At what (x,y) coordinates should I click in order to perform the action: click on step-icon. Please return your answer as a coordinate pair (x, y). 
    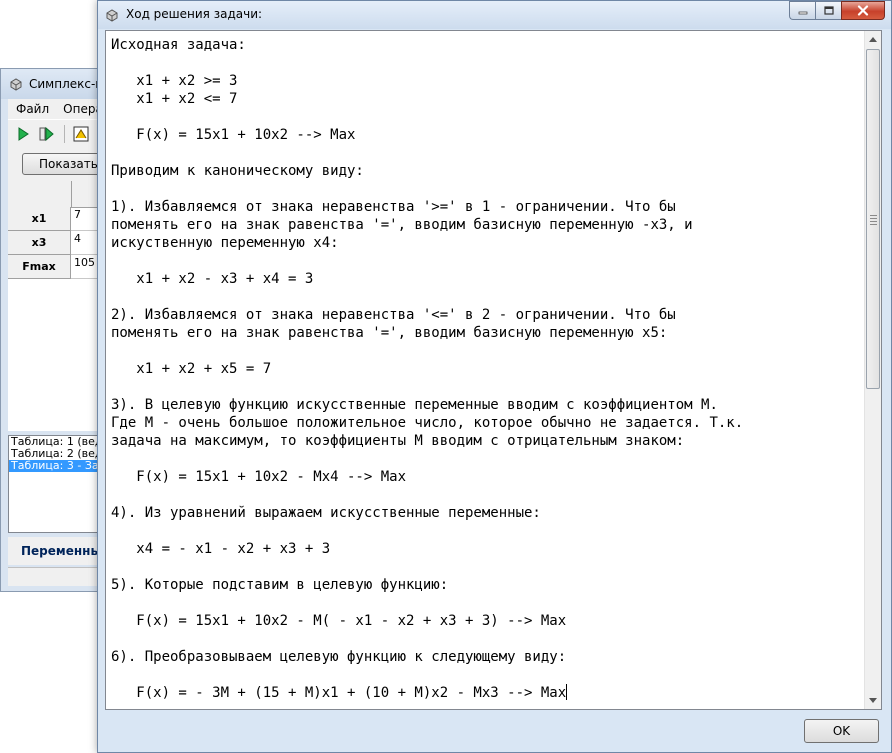
    Looking at the image, I should click on (47, 134).